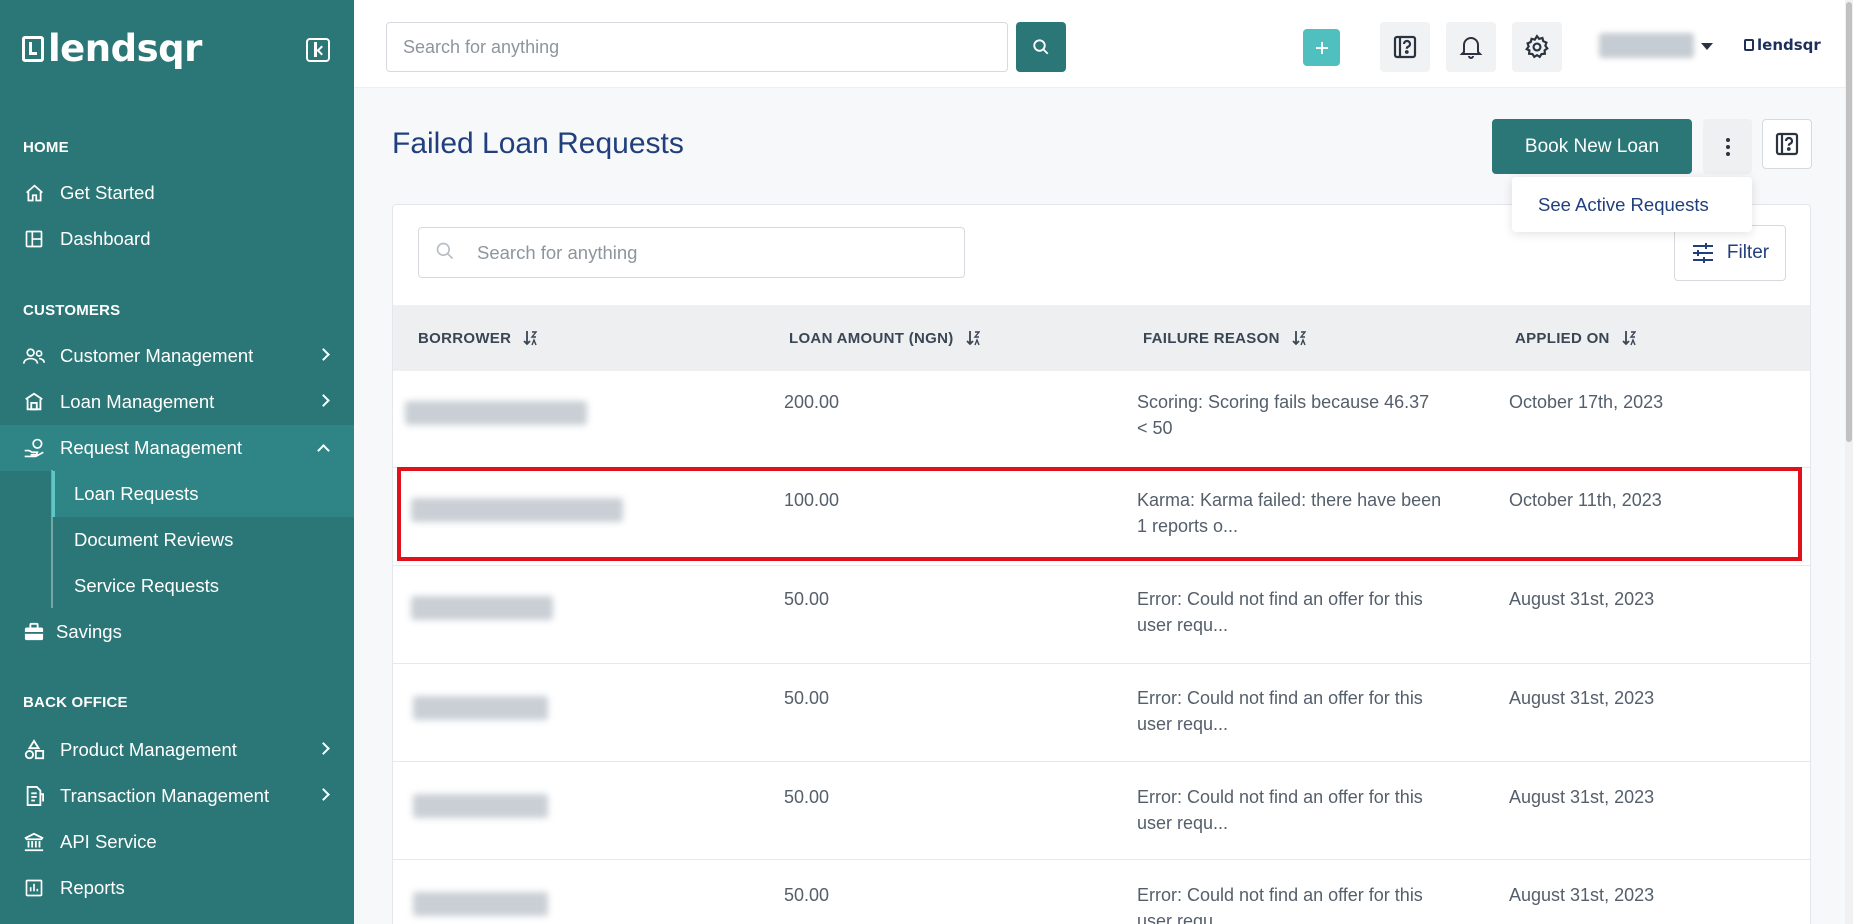 The height and width of the screenshot is (924, 1853). I want to click on column-header-loan-amount: LOAN AMOUNT (NGN), so click(884, 338).